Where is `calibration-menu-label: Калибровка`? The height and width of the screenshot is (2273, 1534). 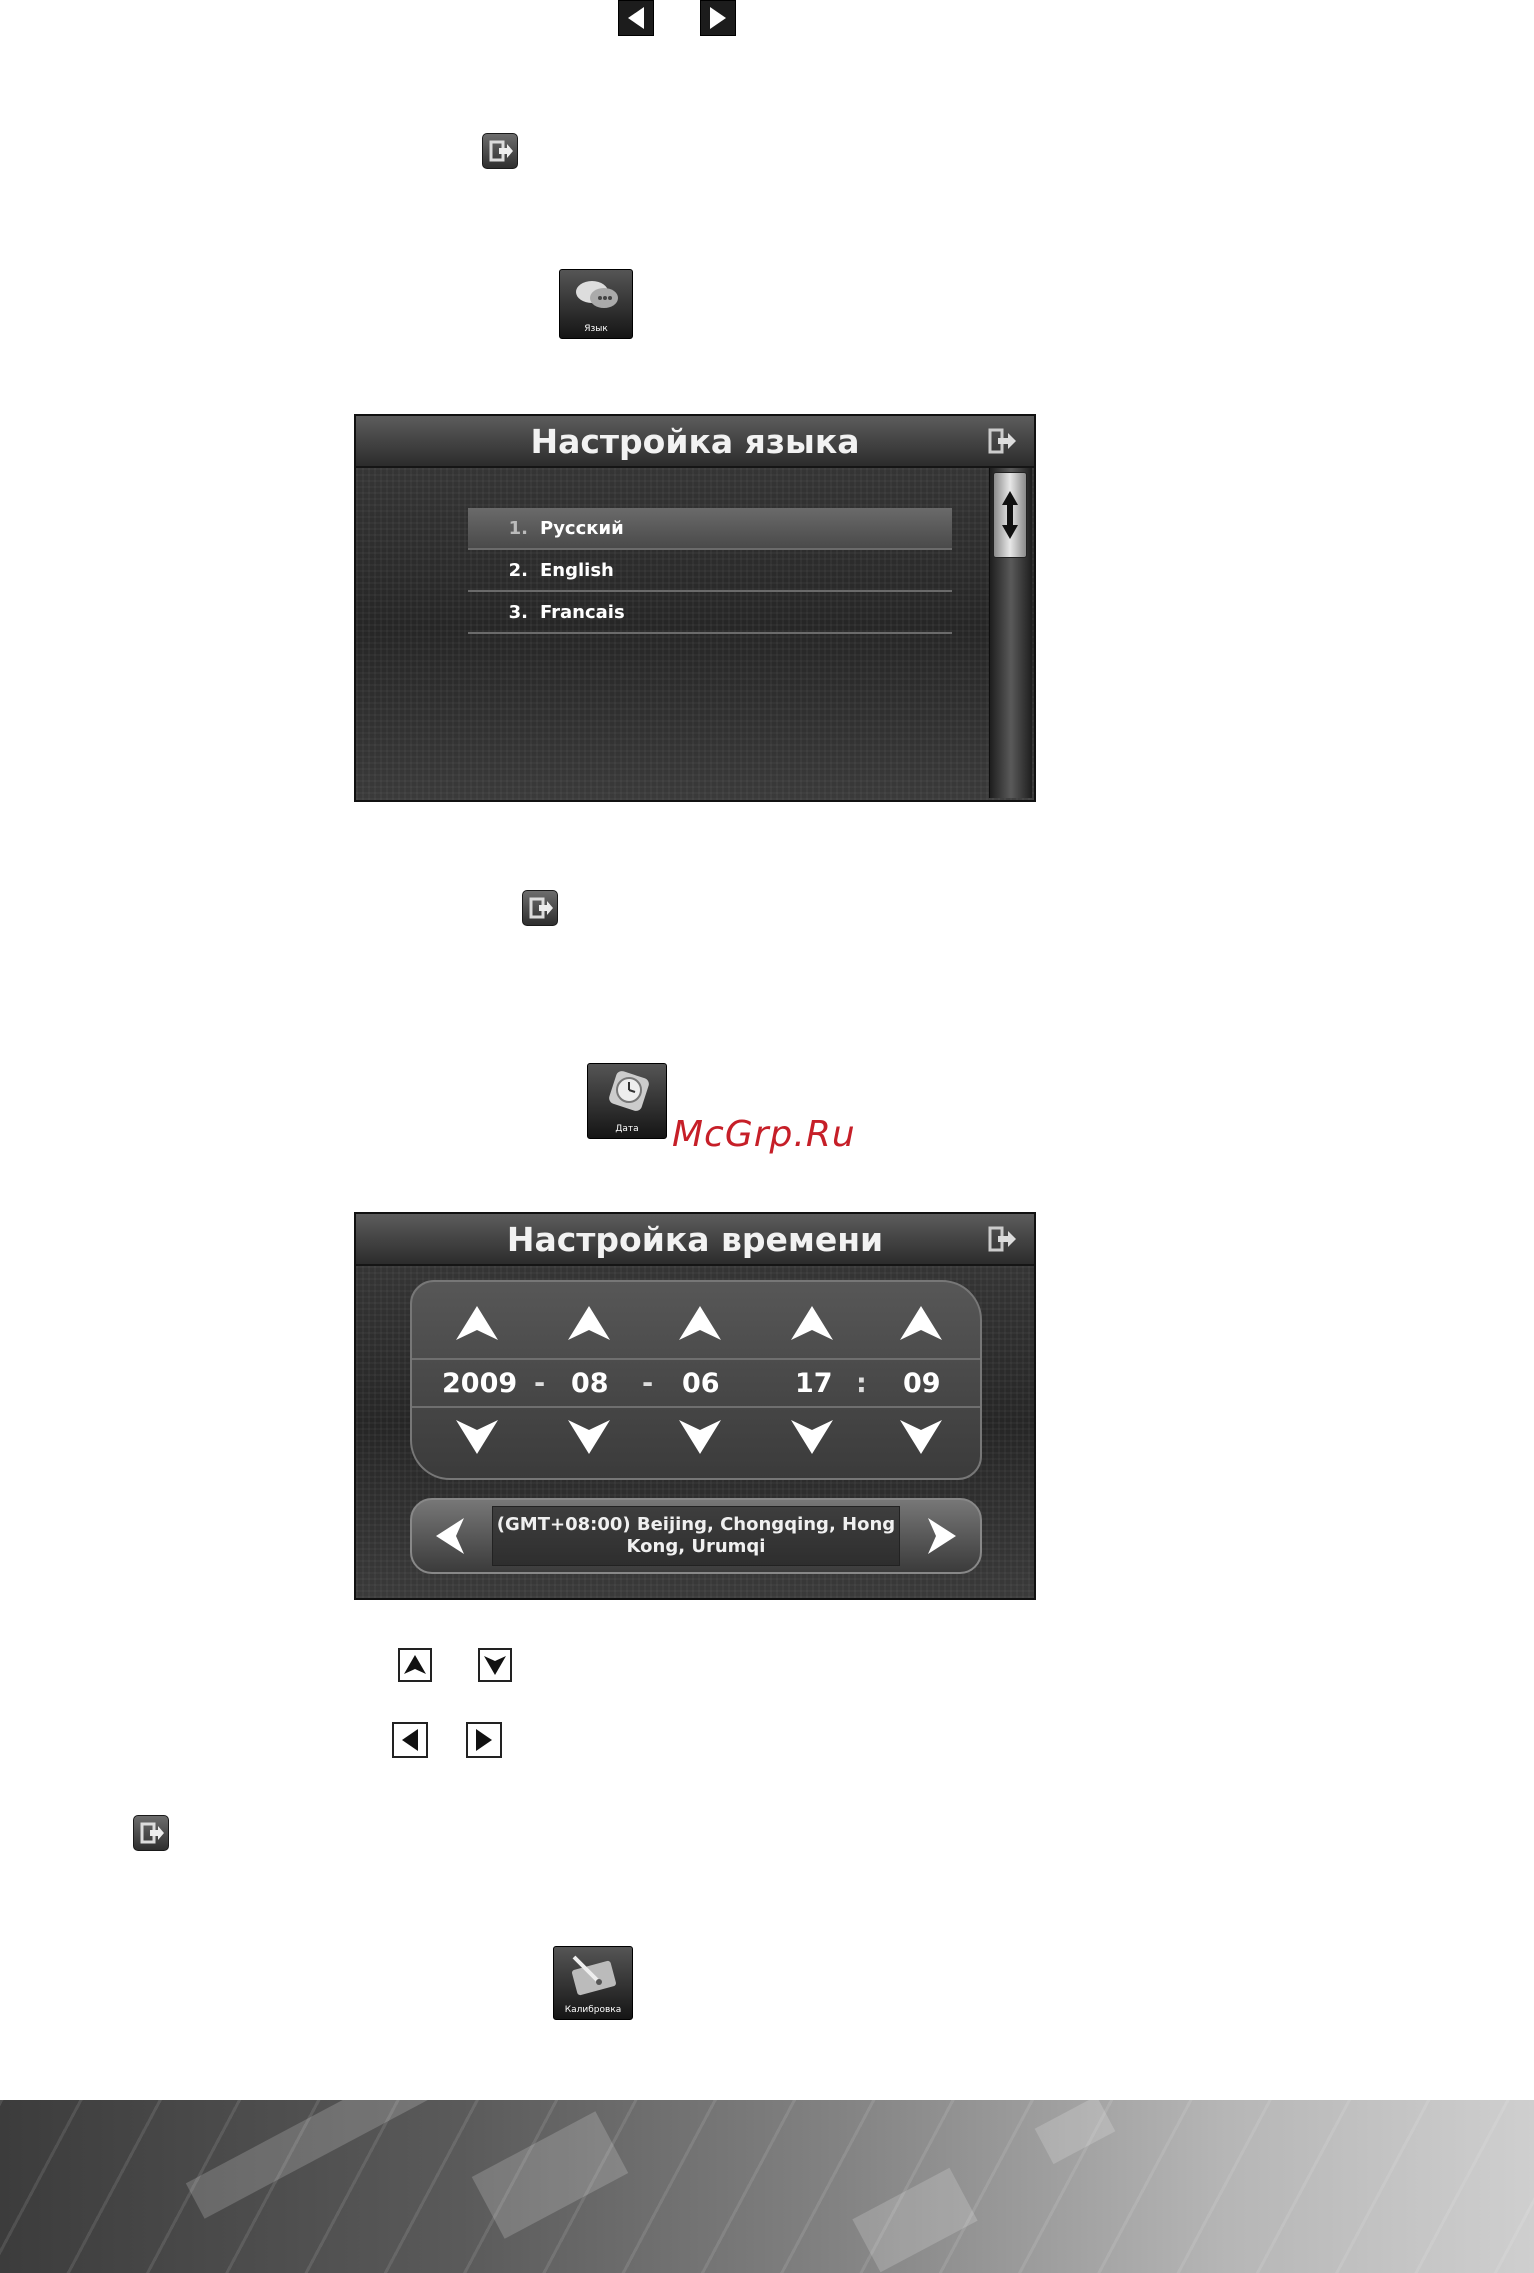 calibration-menu-label: Калибровка is located at coordinates (593, 2010).